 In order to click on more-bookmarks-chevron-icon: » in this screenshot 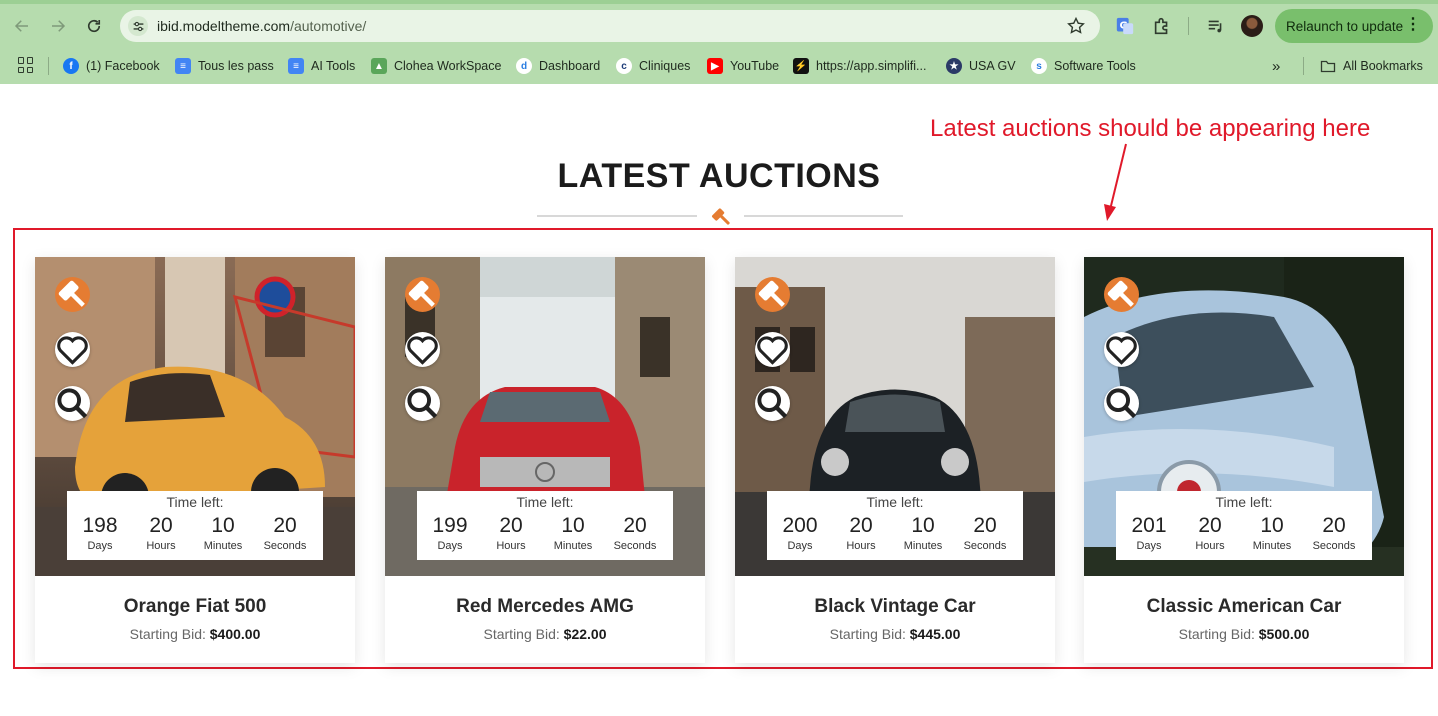, I will do `click(1276, 66)`.